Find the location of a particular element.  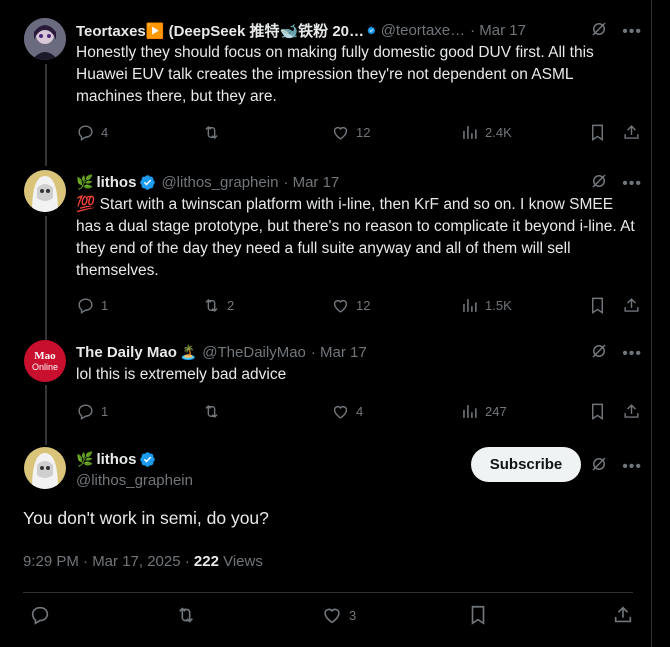

subscribe-button: Subscribe is located at coordinates (526, 464).